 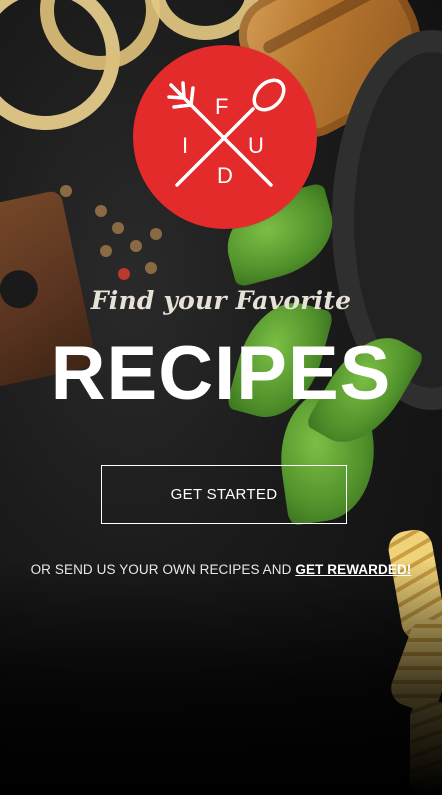 What do you see at coordinates (161, 569) in the screenshot?
I see `submit-recipes-text: OR SEND US YOUR OWN RECIPES AND` at bounding box center [161, 569].